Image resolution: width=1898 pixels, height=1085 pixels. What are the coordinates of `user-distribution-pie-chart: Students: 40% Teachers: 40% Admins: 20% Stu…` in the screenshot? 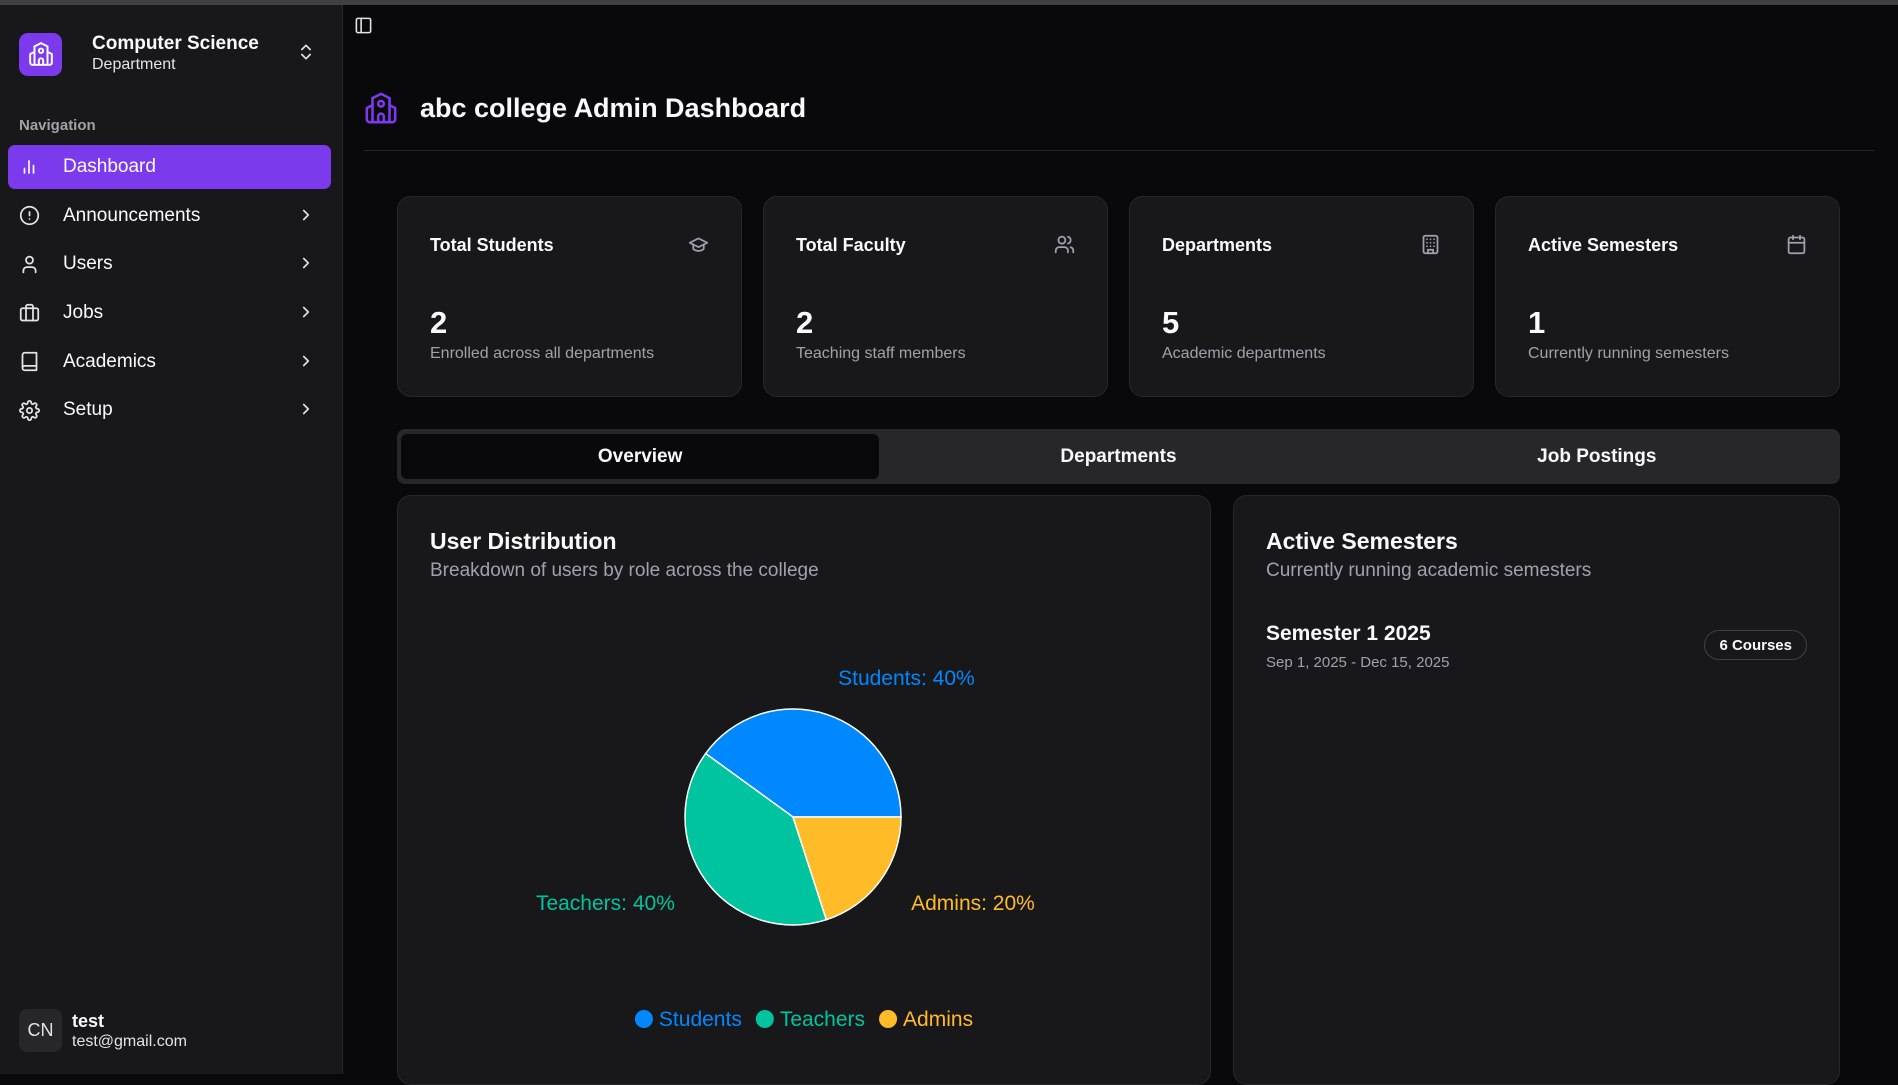 It's located at (785, 849).